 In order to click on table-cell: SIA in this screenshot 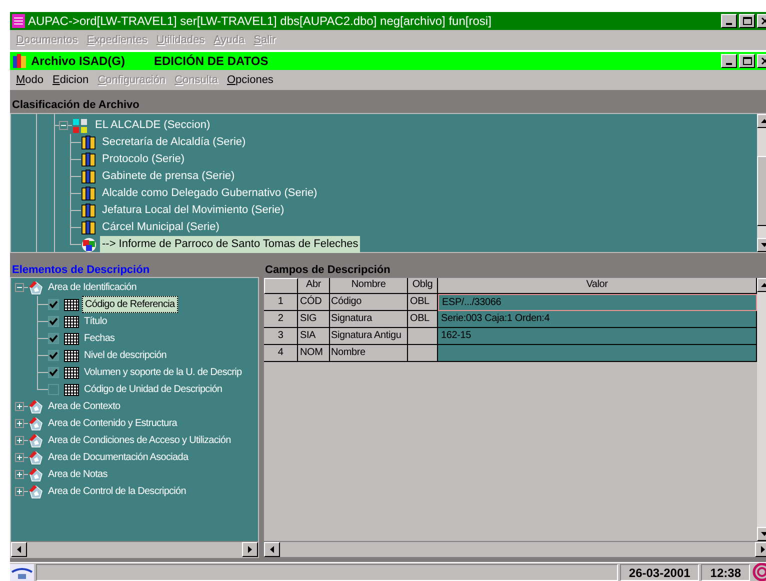, I will do `click(314, 336)`.